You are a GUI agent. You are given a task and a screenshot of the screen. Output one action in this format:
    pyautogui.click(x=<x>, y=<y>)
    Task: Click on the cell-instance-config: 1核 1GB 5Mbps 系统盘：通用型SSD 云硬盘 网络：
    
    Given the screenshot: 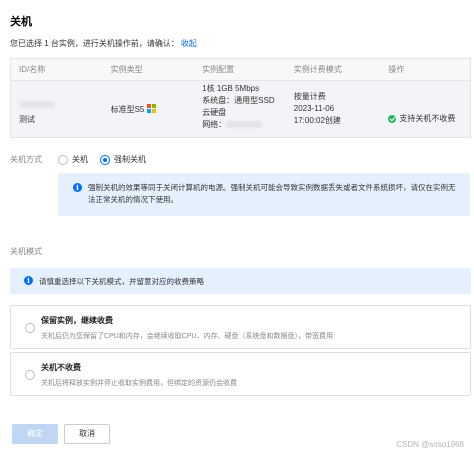 What is the action you would take?
    pyautogui.click(x=240, y=109)
    